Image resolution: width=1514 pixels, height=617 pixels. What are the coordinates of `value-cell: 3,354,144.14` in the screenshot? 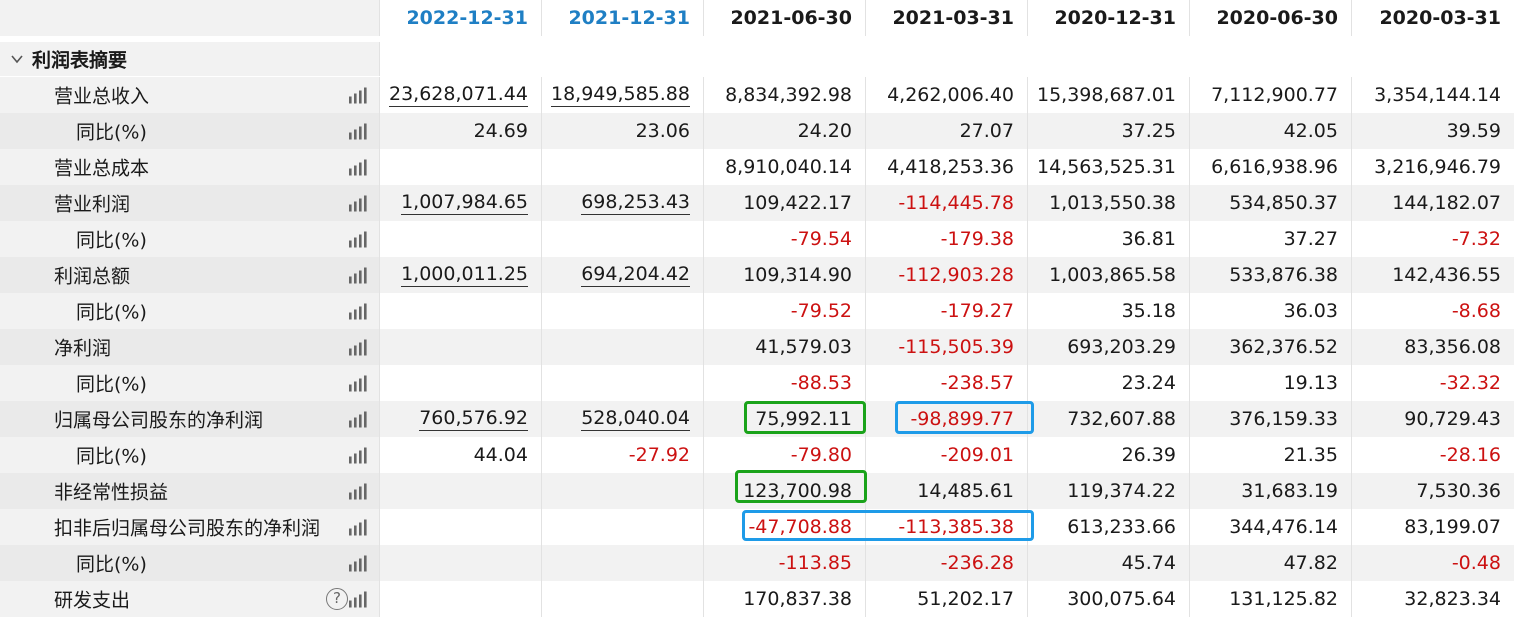 It's located at (1433, 95).